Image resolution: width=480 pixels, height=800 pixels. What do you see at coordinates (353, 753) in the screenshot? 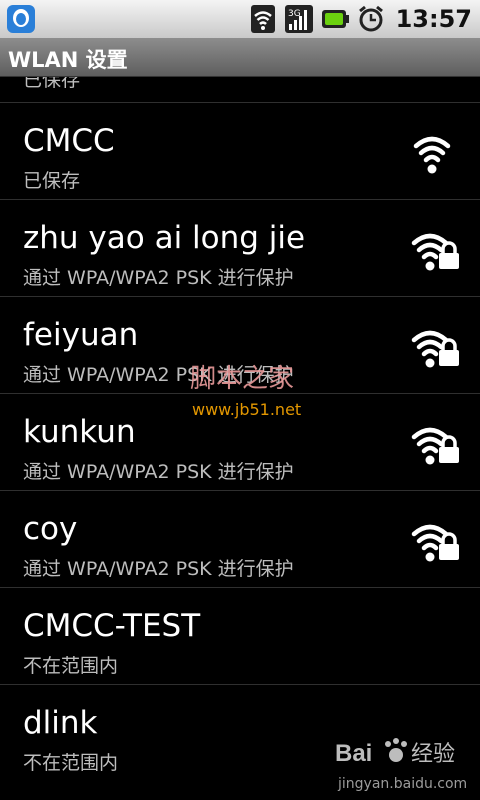
I see `svg-text: Bai` at bounding box center [353, 753].